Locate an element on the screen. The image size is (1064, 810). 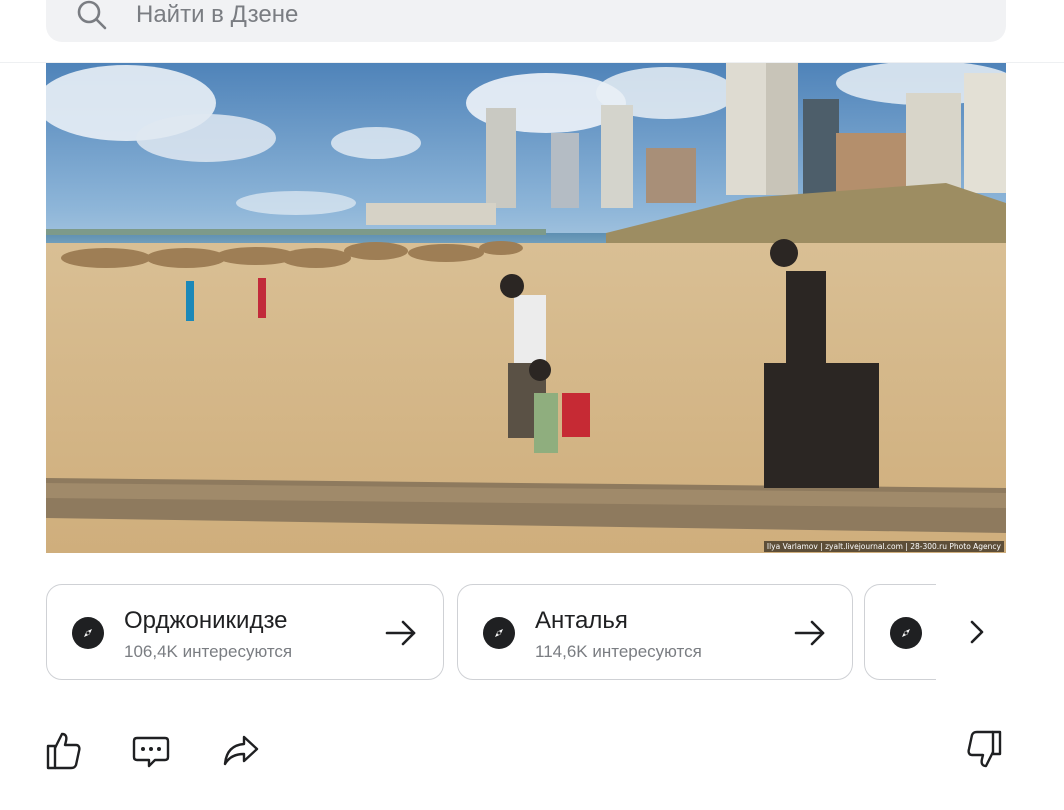
article-actions is located at coordinates (532, 753).